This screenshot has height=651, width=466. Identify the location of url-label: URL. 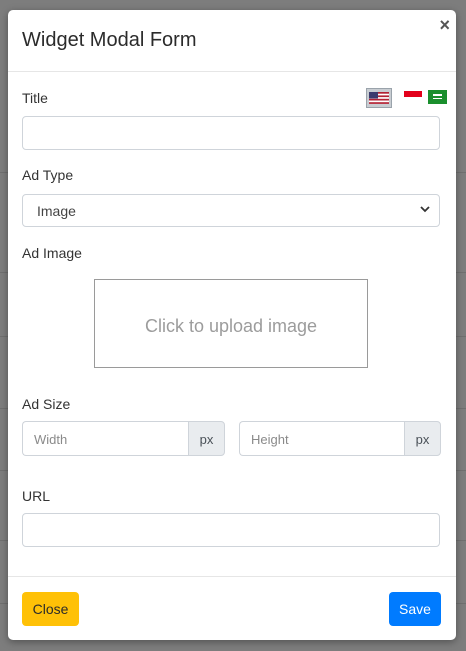
(36, 496).